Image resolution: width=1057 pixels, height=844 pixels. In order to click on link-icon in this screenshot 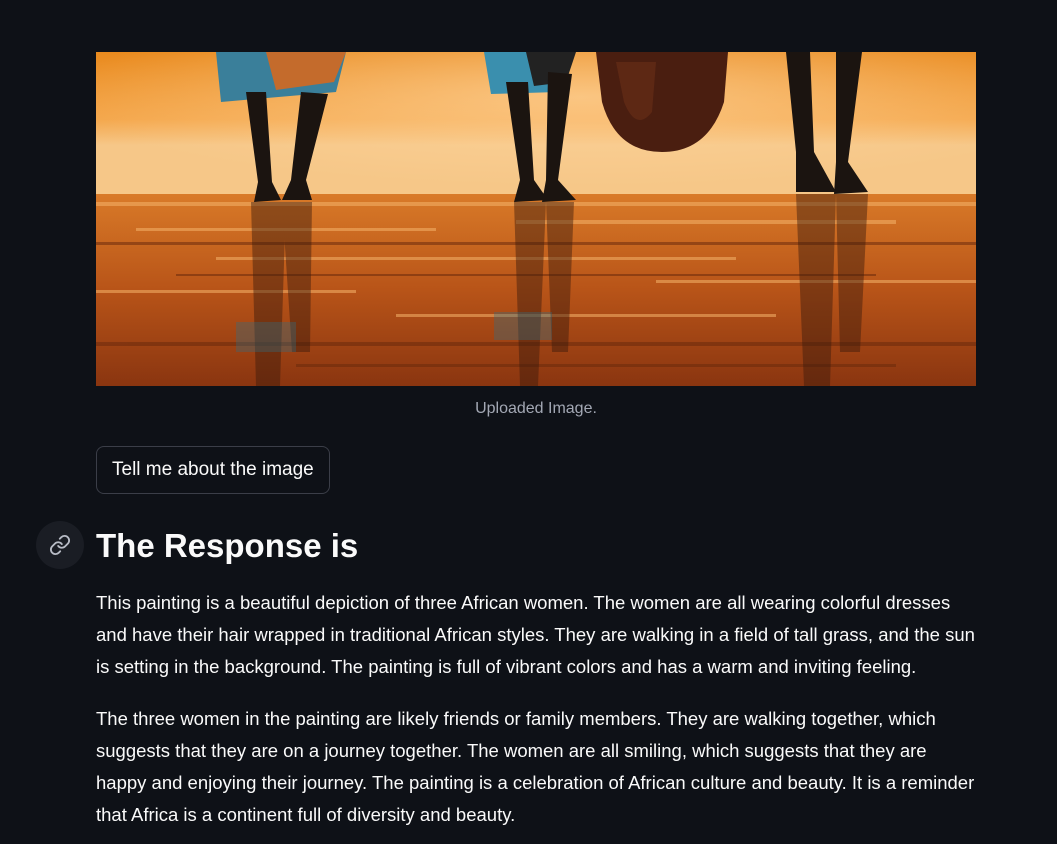, I will do `click(60, 545)`.